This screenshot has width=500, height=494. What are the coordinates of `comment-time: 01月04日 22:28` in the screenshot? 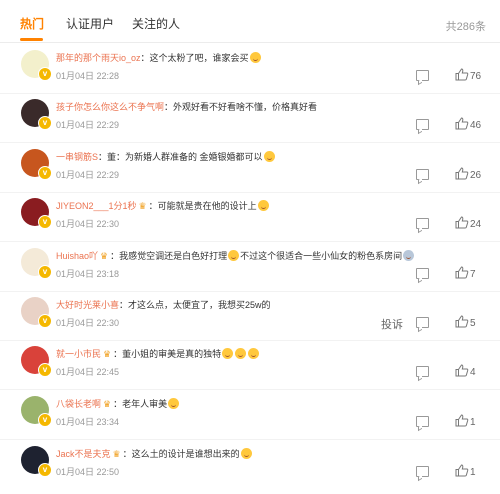 It's located at (88, 76).